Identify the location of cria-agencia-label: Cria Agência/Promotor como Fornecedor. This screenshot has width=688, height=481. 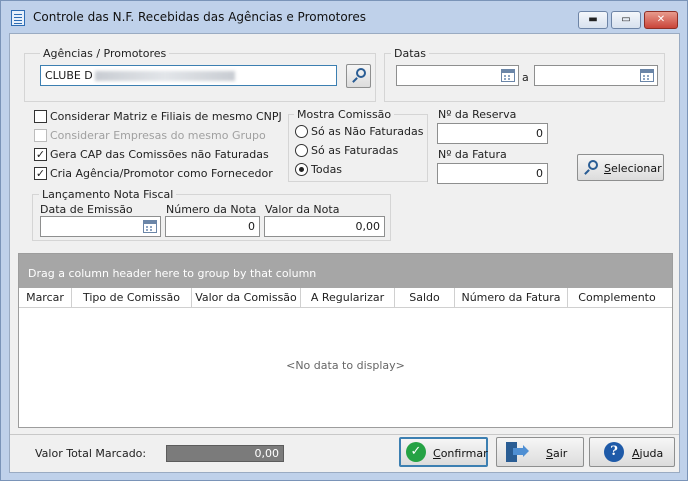
(161, 173).